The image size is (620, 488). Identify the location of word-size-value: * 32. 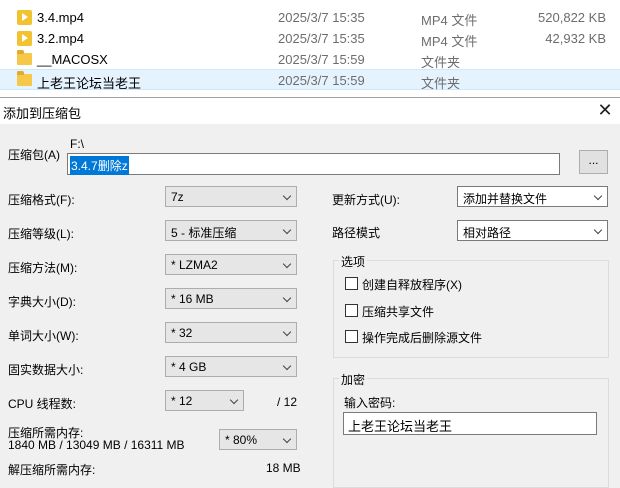
(182, 333).